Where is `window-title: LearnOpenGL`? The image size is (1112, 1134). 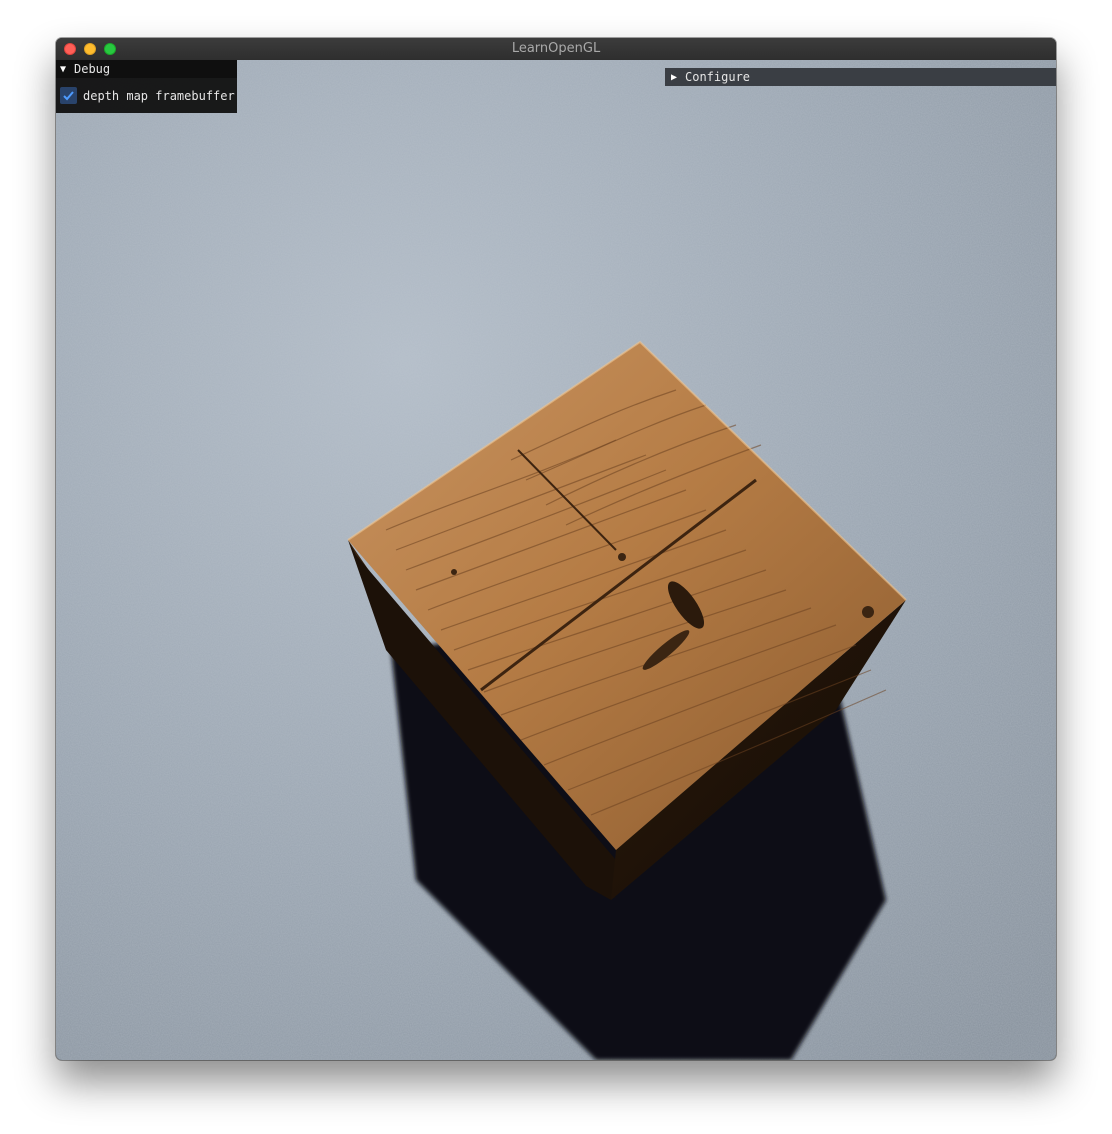 window-title: LearnOpenGL is located at coordinates (556, 48).